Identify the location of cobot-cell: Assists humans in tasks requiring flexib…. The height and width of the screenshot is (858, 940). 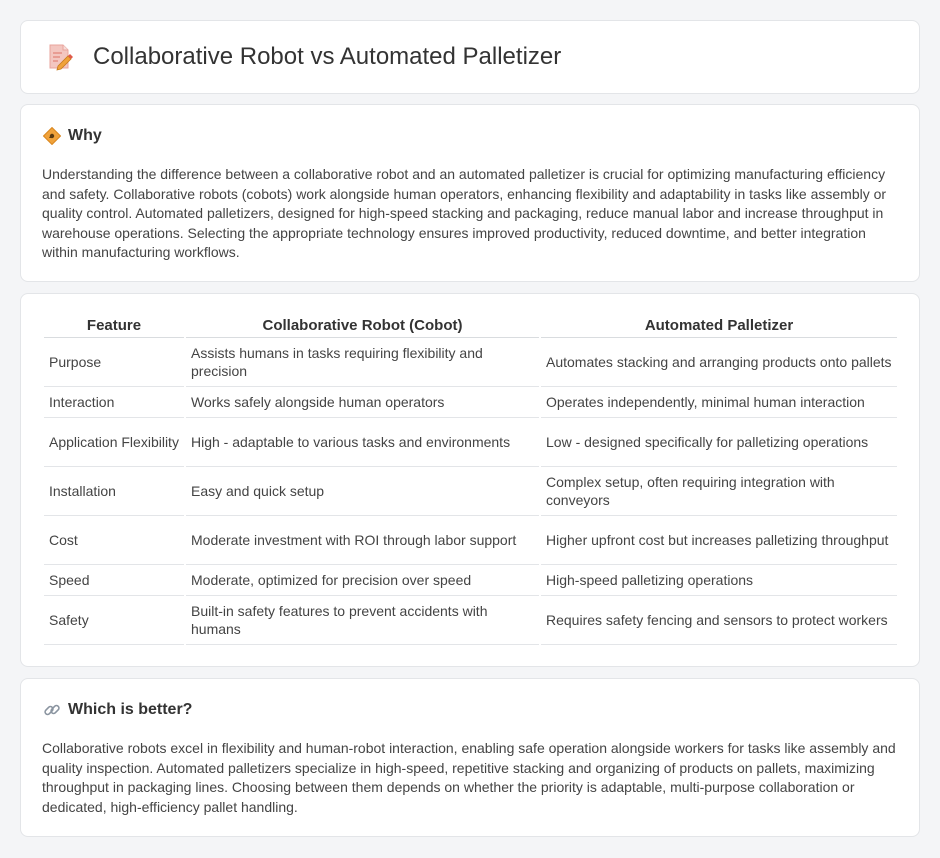
(362, 362).